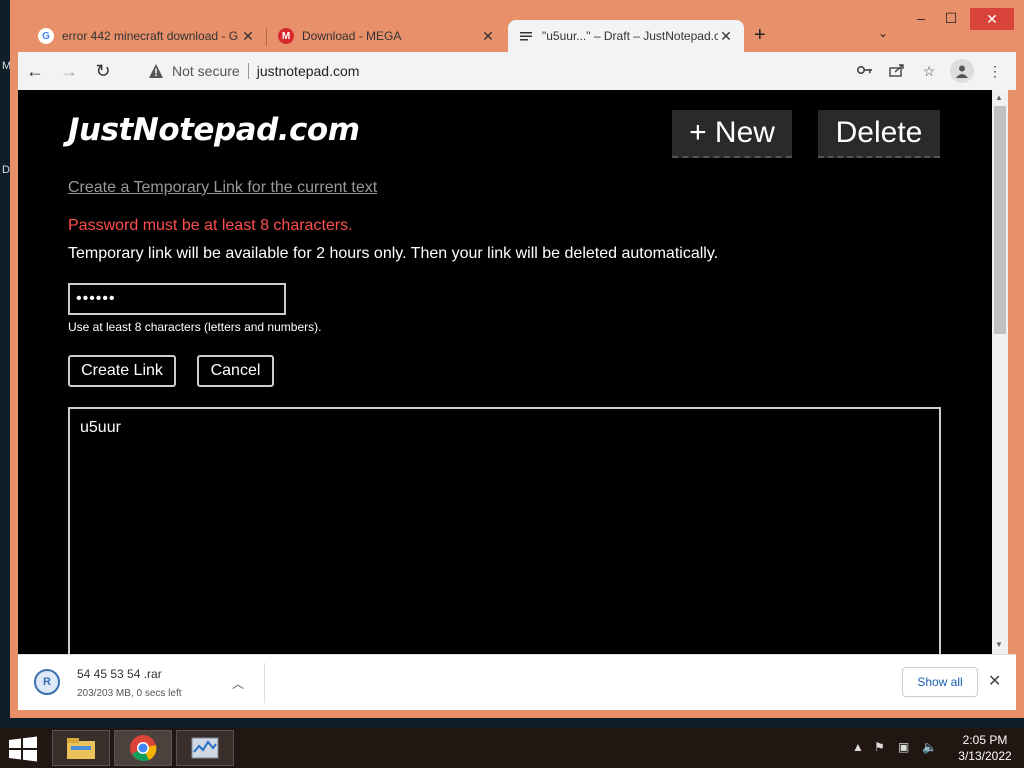 This screenshot has width=1024, height=768. Describe the element at coordinates (526, 36) in the screenshot. I see `document-icon` at that location.